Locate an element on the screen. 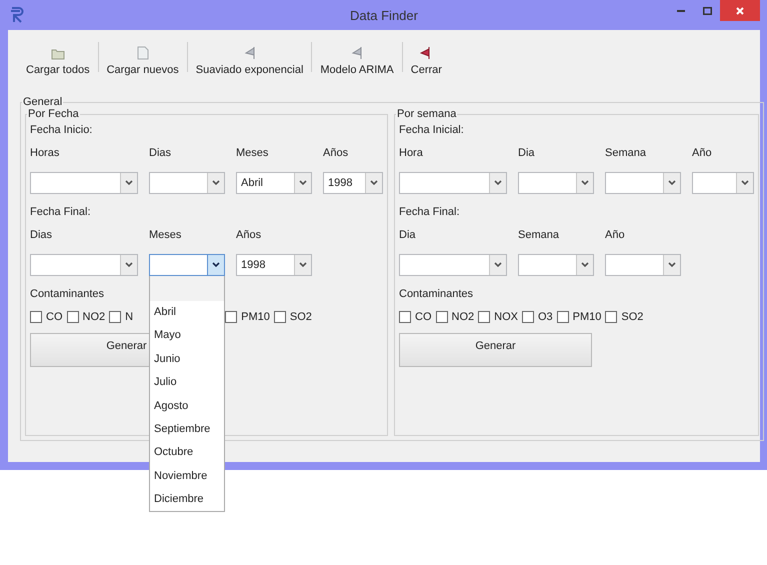 The height and width of the screenshot is (565, 767). exit-icon is located at coordinates (426, 53).